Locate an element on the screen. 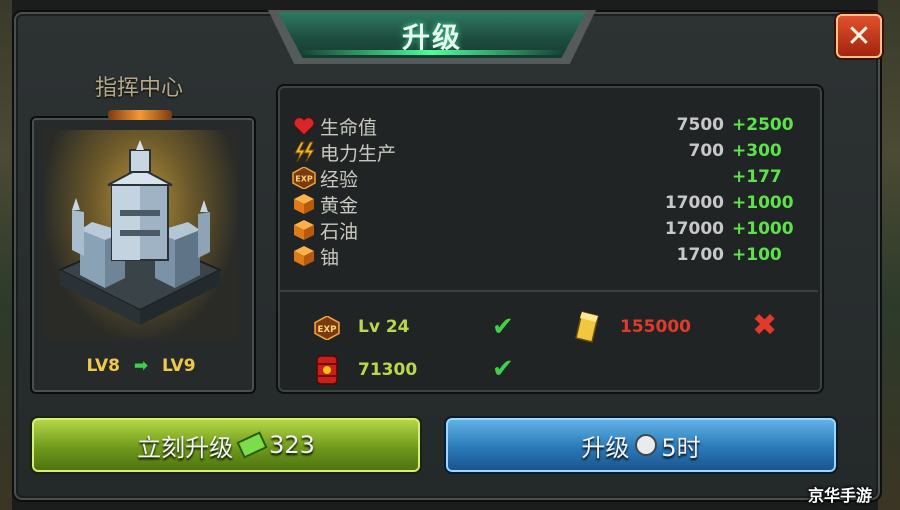  oil-barrel-icon is located at coordinates (327, 370).